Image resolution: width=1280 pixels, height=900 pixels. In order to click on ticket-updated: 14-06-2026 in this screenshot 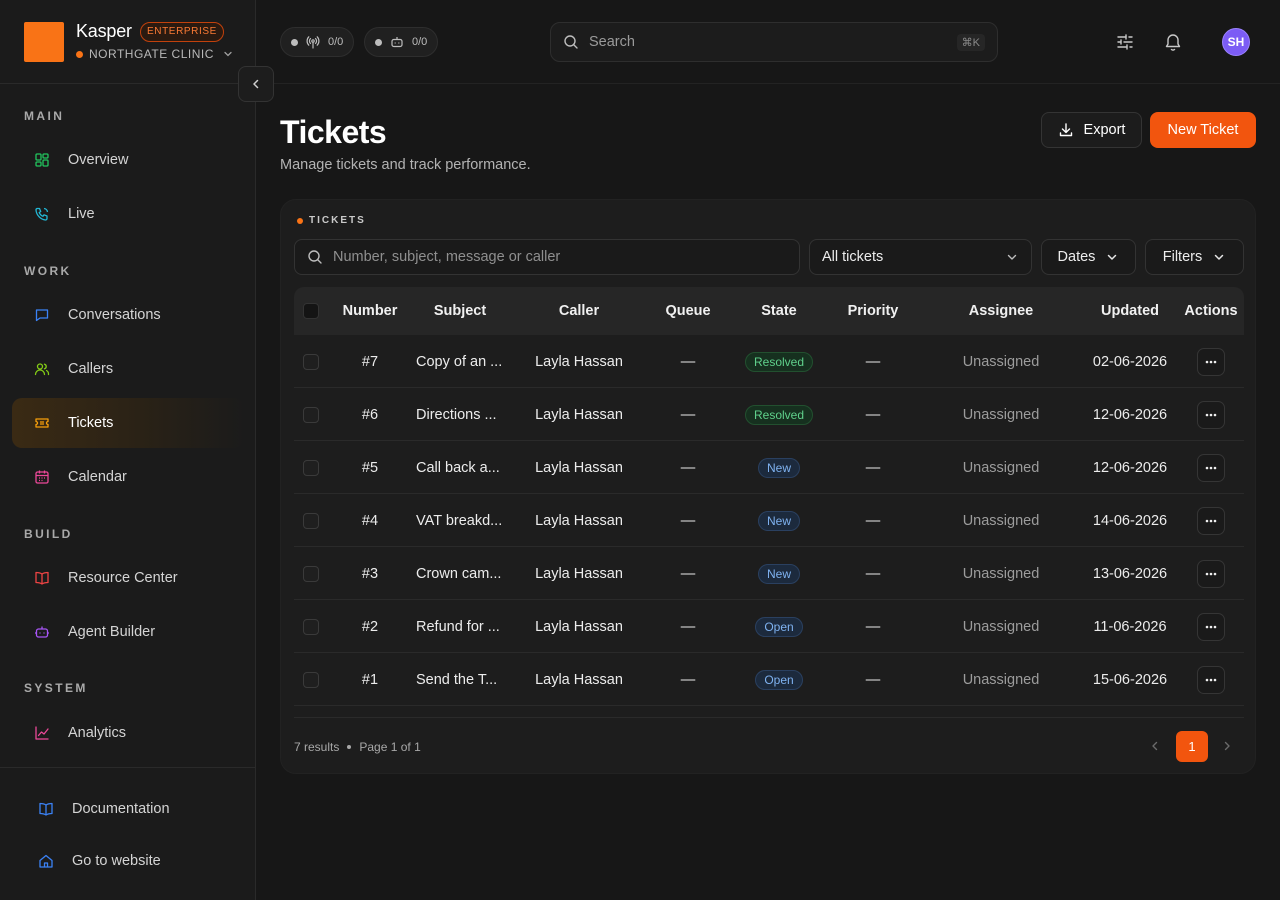, I will do `click(1130, 520)`.